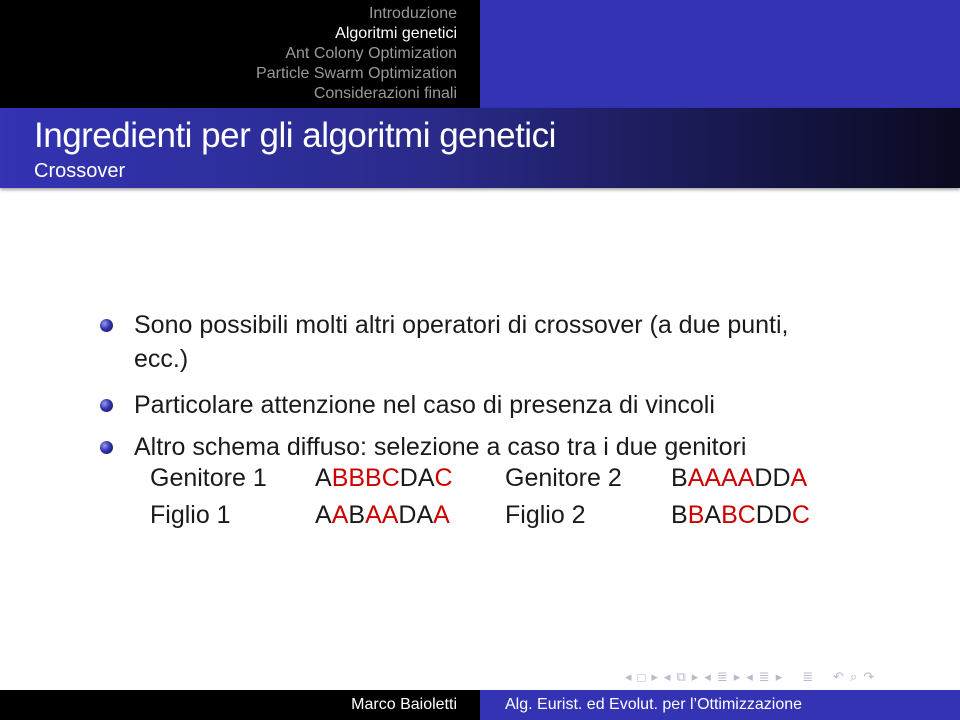 This screenshot has height=720, width=960. What do you see at coordinates (696, 515) in the screenshot?
I see `gene-segment-highlighted: B` at bounding box center [696, 515].